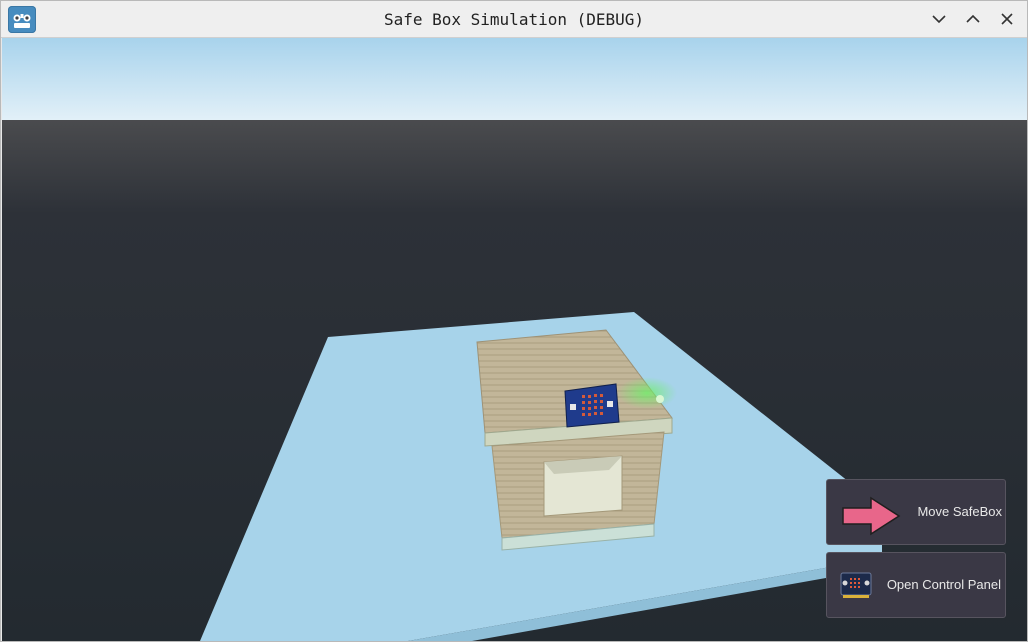 This screenshot has height=642, width=1028. I want to click on close-icon, so click(1007, 19).